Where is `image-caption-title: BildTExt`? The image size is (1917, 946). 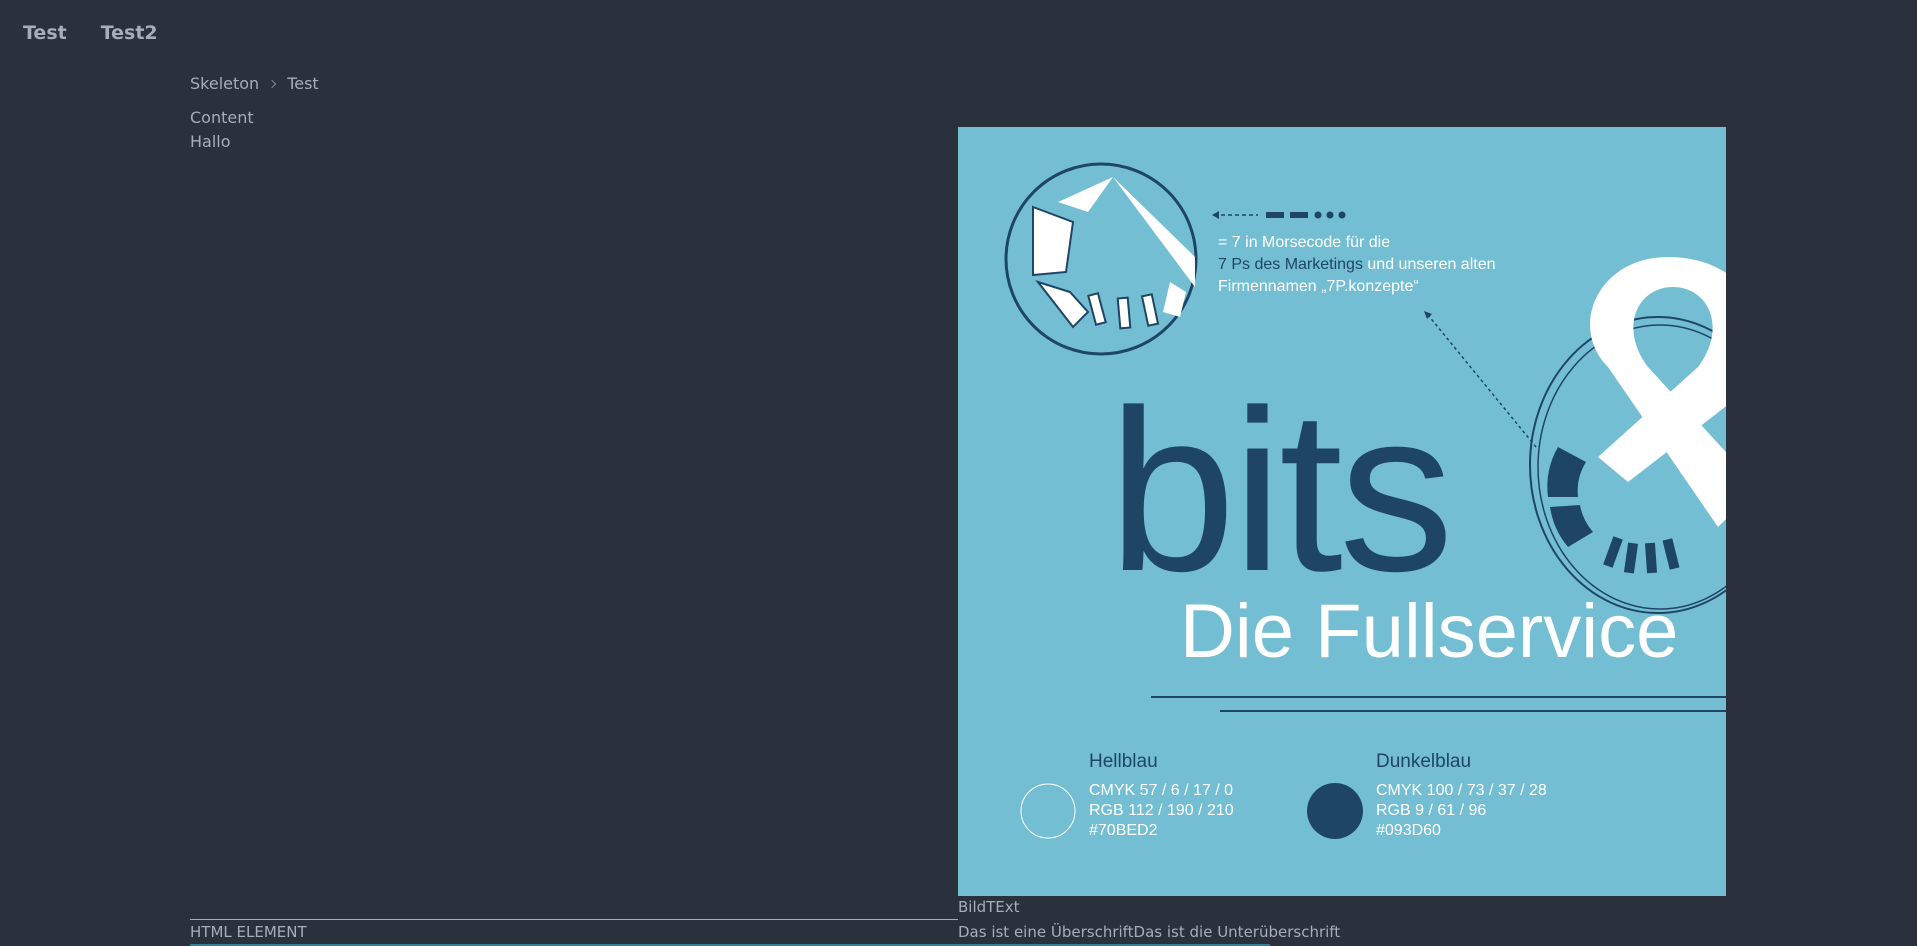
image-caption-title: BildTExt is located at coordinates (989, 907).